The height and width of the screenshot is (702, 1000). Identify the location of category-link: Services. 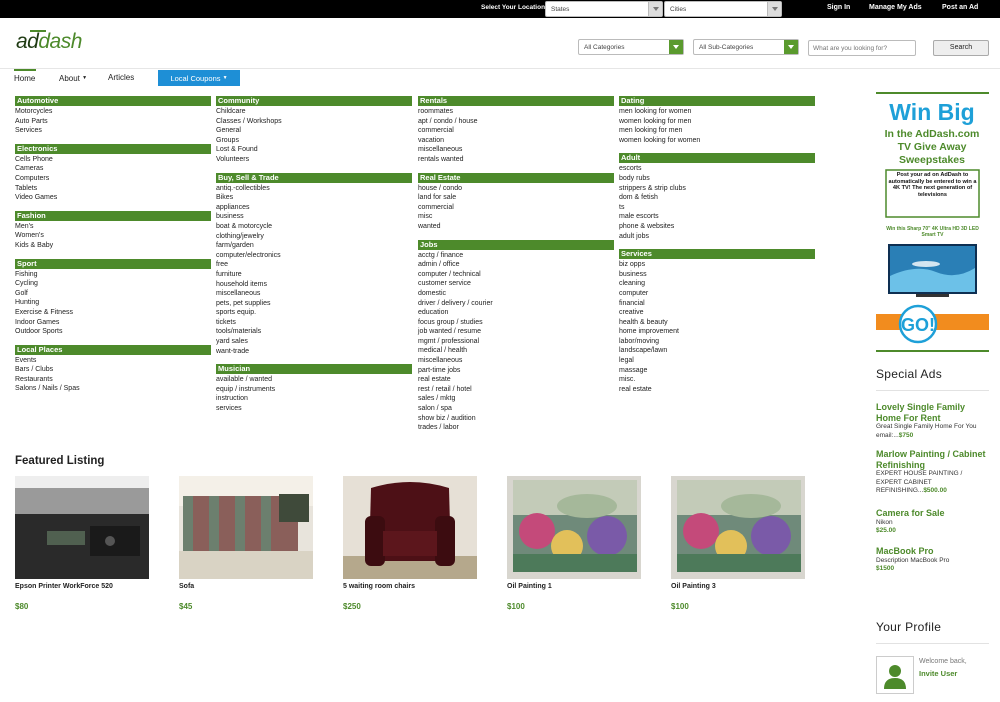
(113, 131).